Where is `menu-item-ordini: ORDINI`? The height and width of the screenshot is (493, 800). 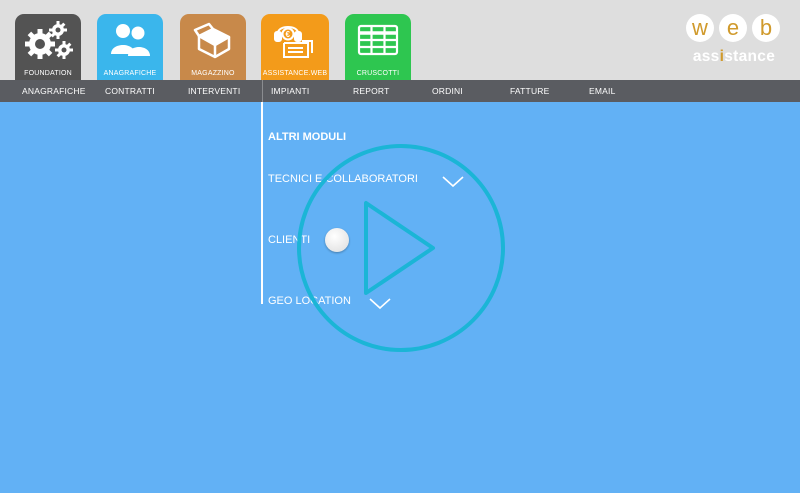 menu-item-ordini: ORDINI is located at coordinates (447, 91).